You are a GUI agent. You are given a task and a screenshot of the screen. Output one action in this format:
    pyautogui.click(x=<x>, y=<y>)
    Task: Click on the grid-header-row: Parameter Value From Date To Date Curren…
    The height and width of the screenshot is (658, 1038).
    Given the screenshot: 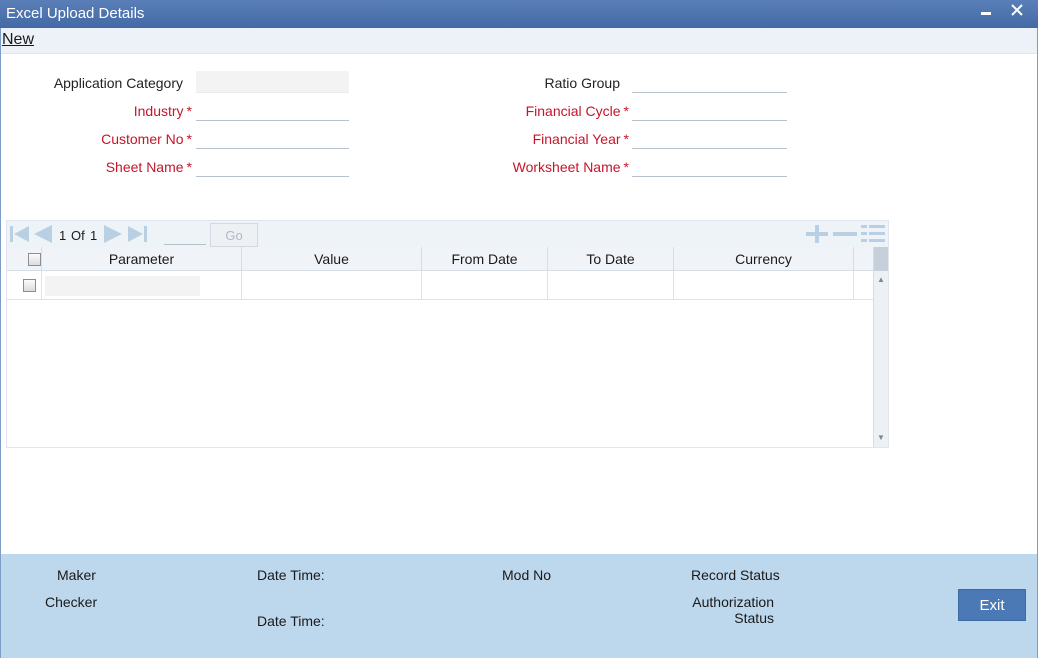 What is the action you would take?
    pyautogui.click(x=440, y=259)
    